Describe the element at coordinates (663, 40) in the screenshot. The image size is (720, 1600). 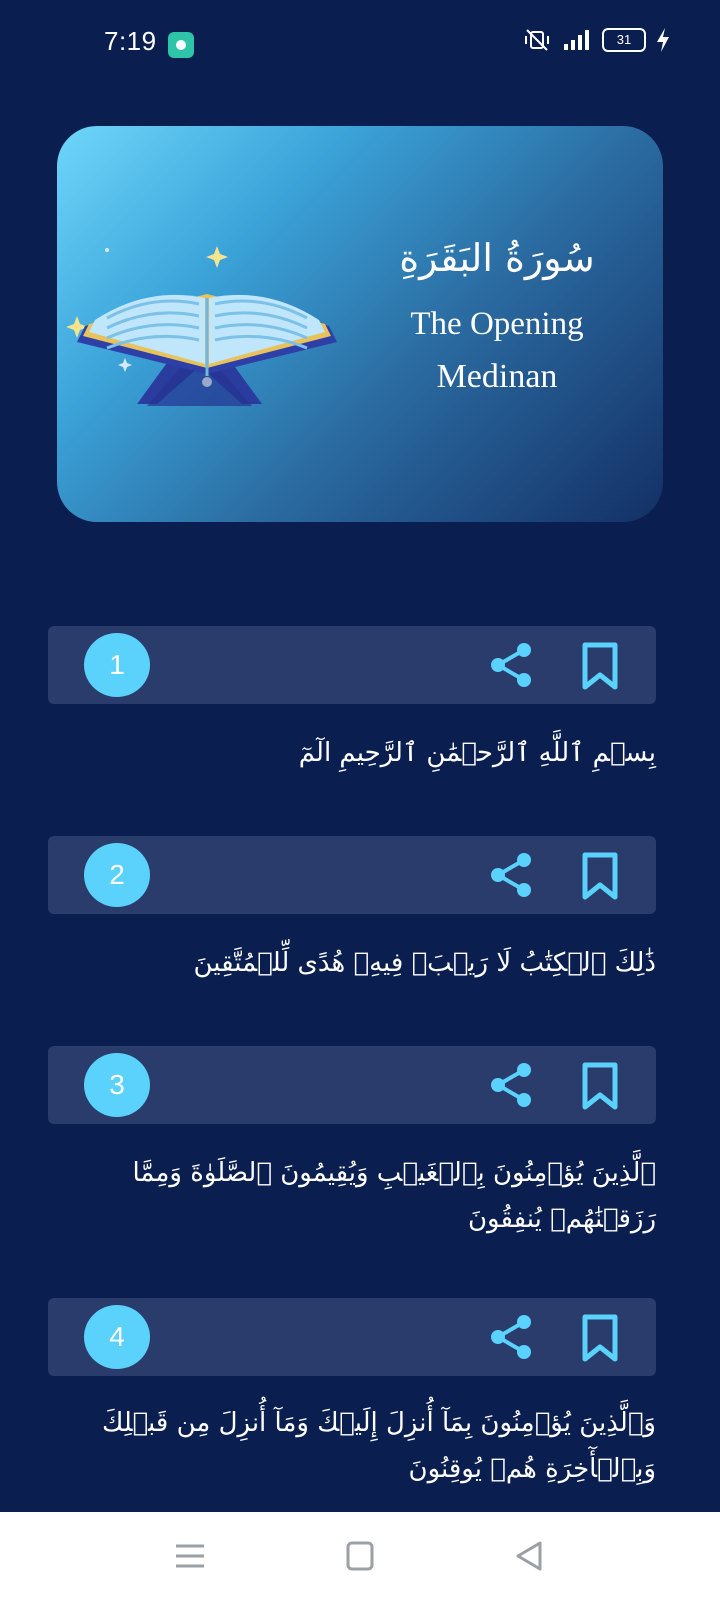
I see `charging-icon` at that location.